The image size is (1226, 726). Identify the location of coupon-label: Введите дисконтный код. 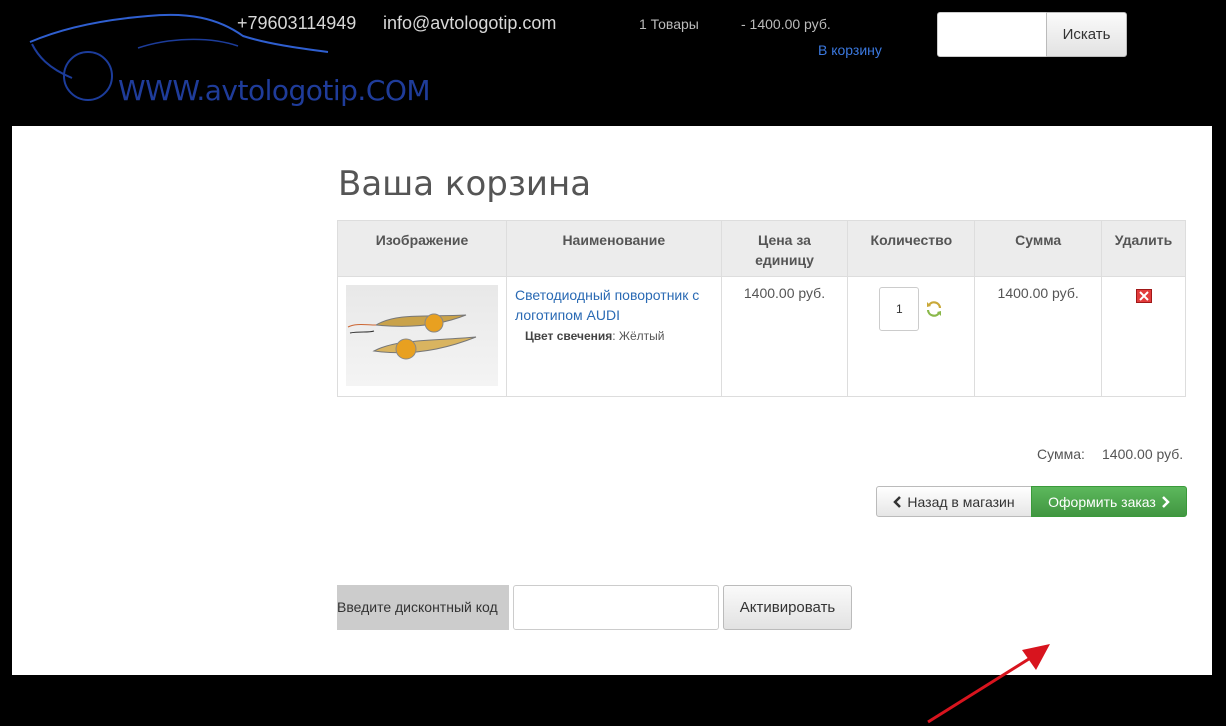
(423, 607).